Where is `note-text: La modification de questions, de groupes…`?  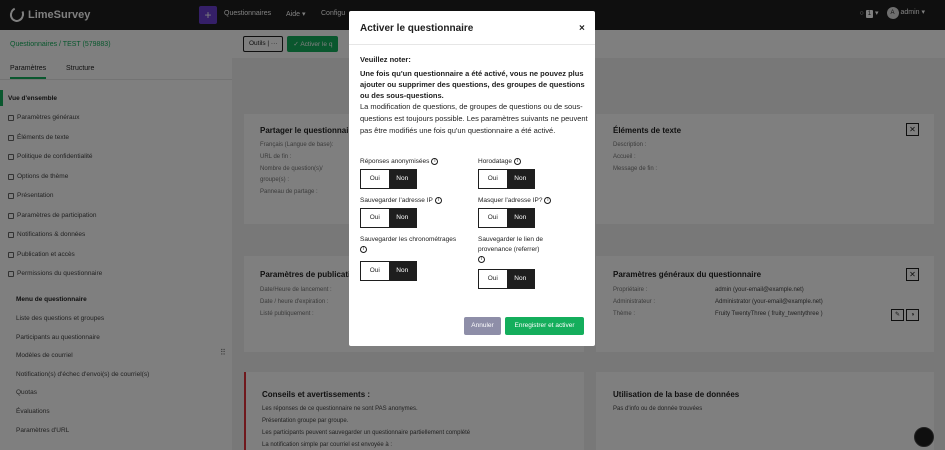 note-text: La modification de questions, de groupes… is located at coordinates (474, 118).